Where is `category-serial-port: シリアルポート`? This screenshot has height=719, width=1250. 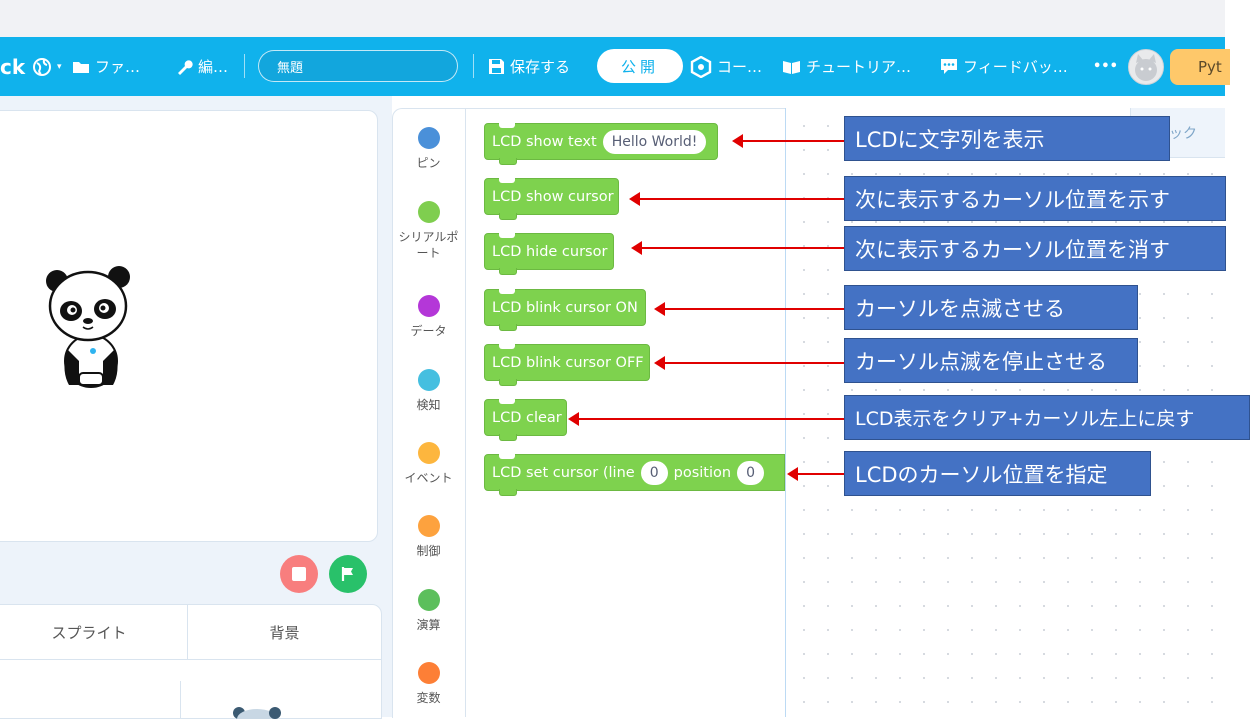 category-serial-port: シリアルポート is located at coordinates (428, 231).